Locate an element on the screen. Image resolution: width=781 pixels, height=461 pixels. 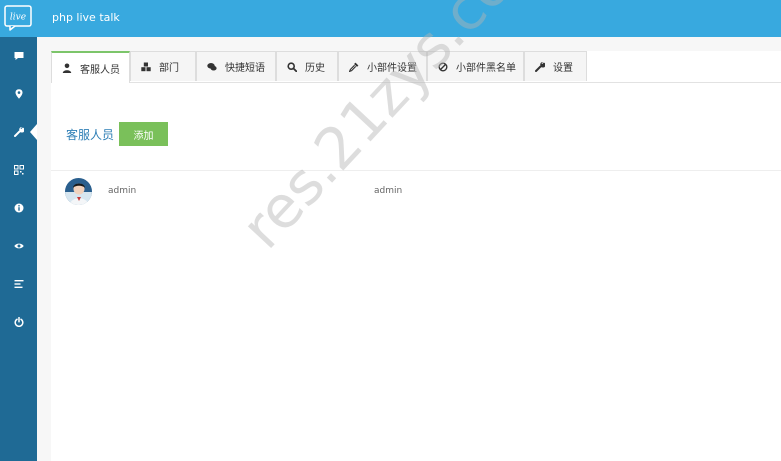
tab-agents: 客服人员 is located at coordinates (90, 67).